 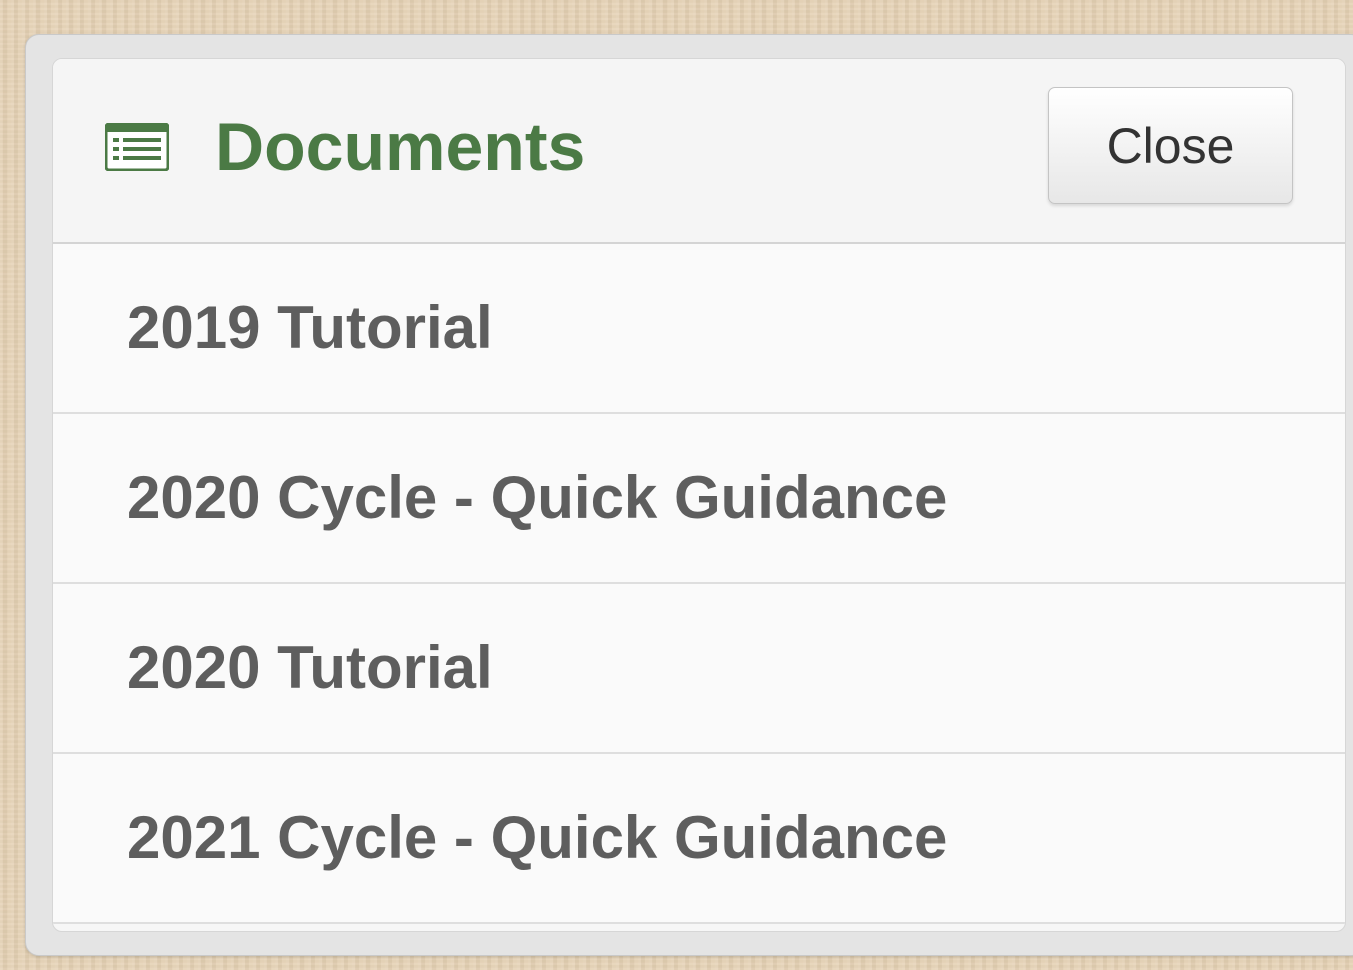 I want to click on close-button: Close, so click(x=1170, y=145).